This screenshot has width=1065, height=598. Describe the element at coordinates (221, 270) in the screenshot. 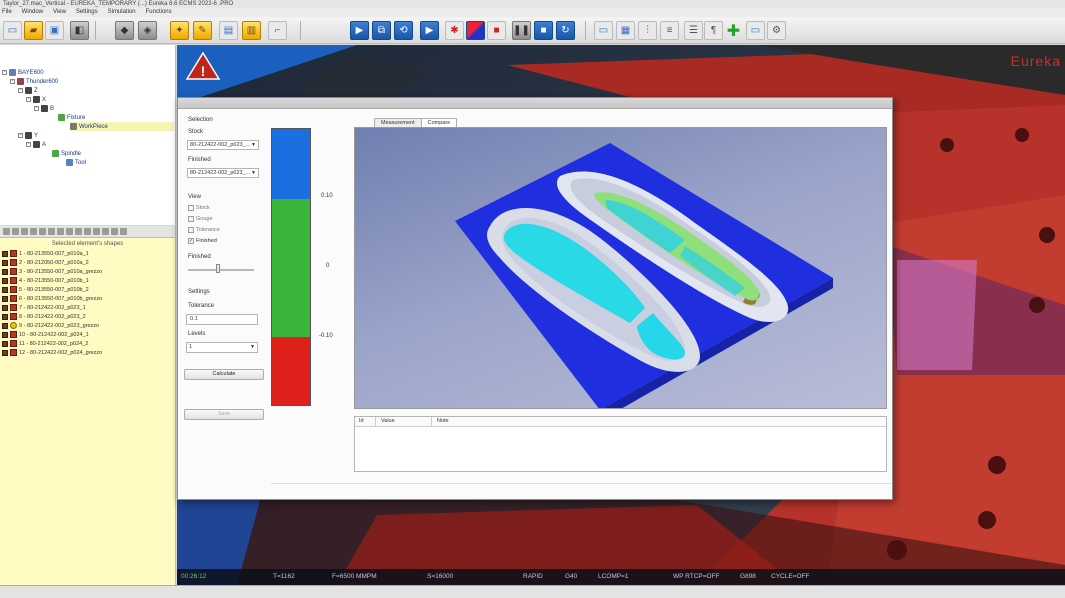

I see `finished-slider-track` at that location.